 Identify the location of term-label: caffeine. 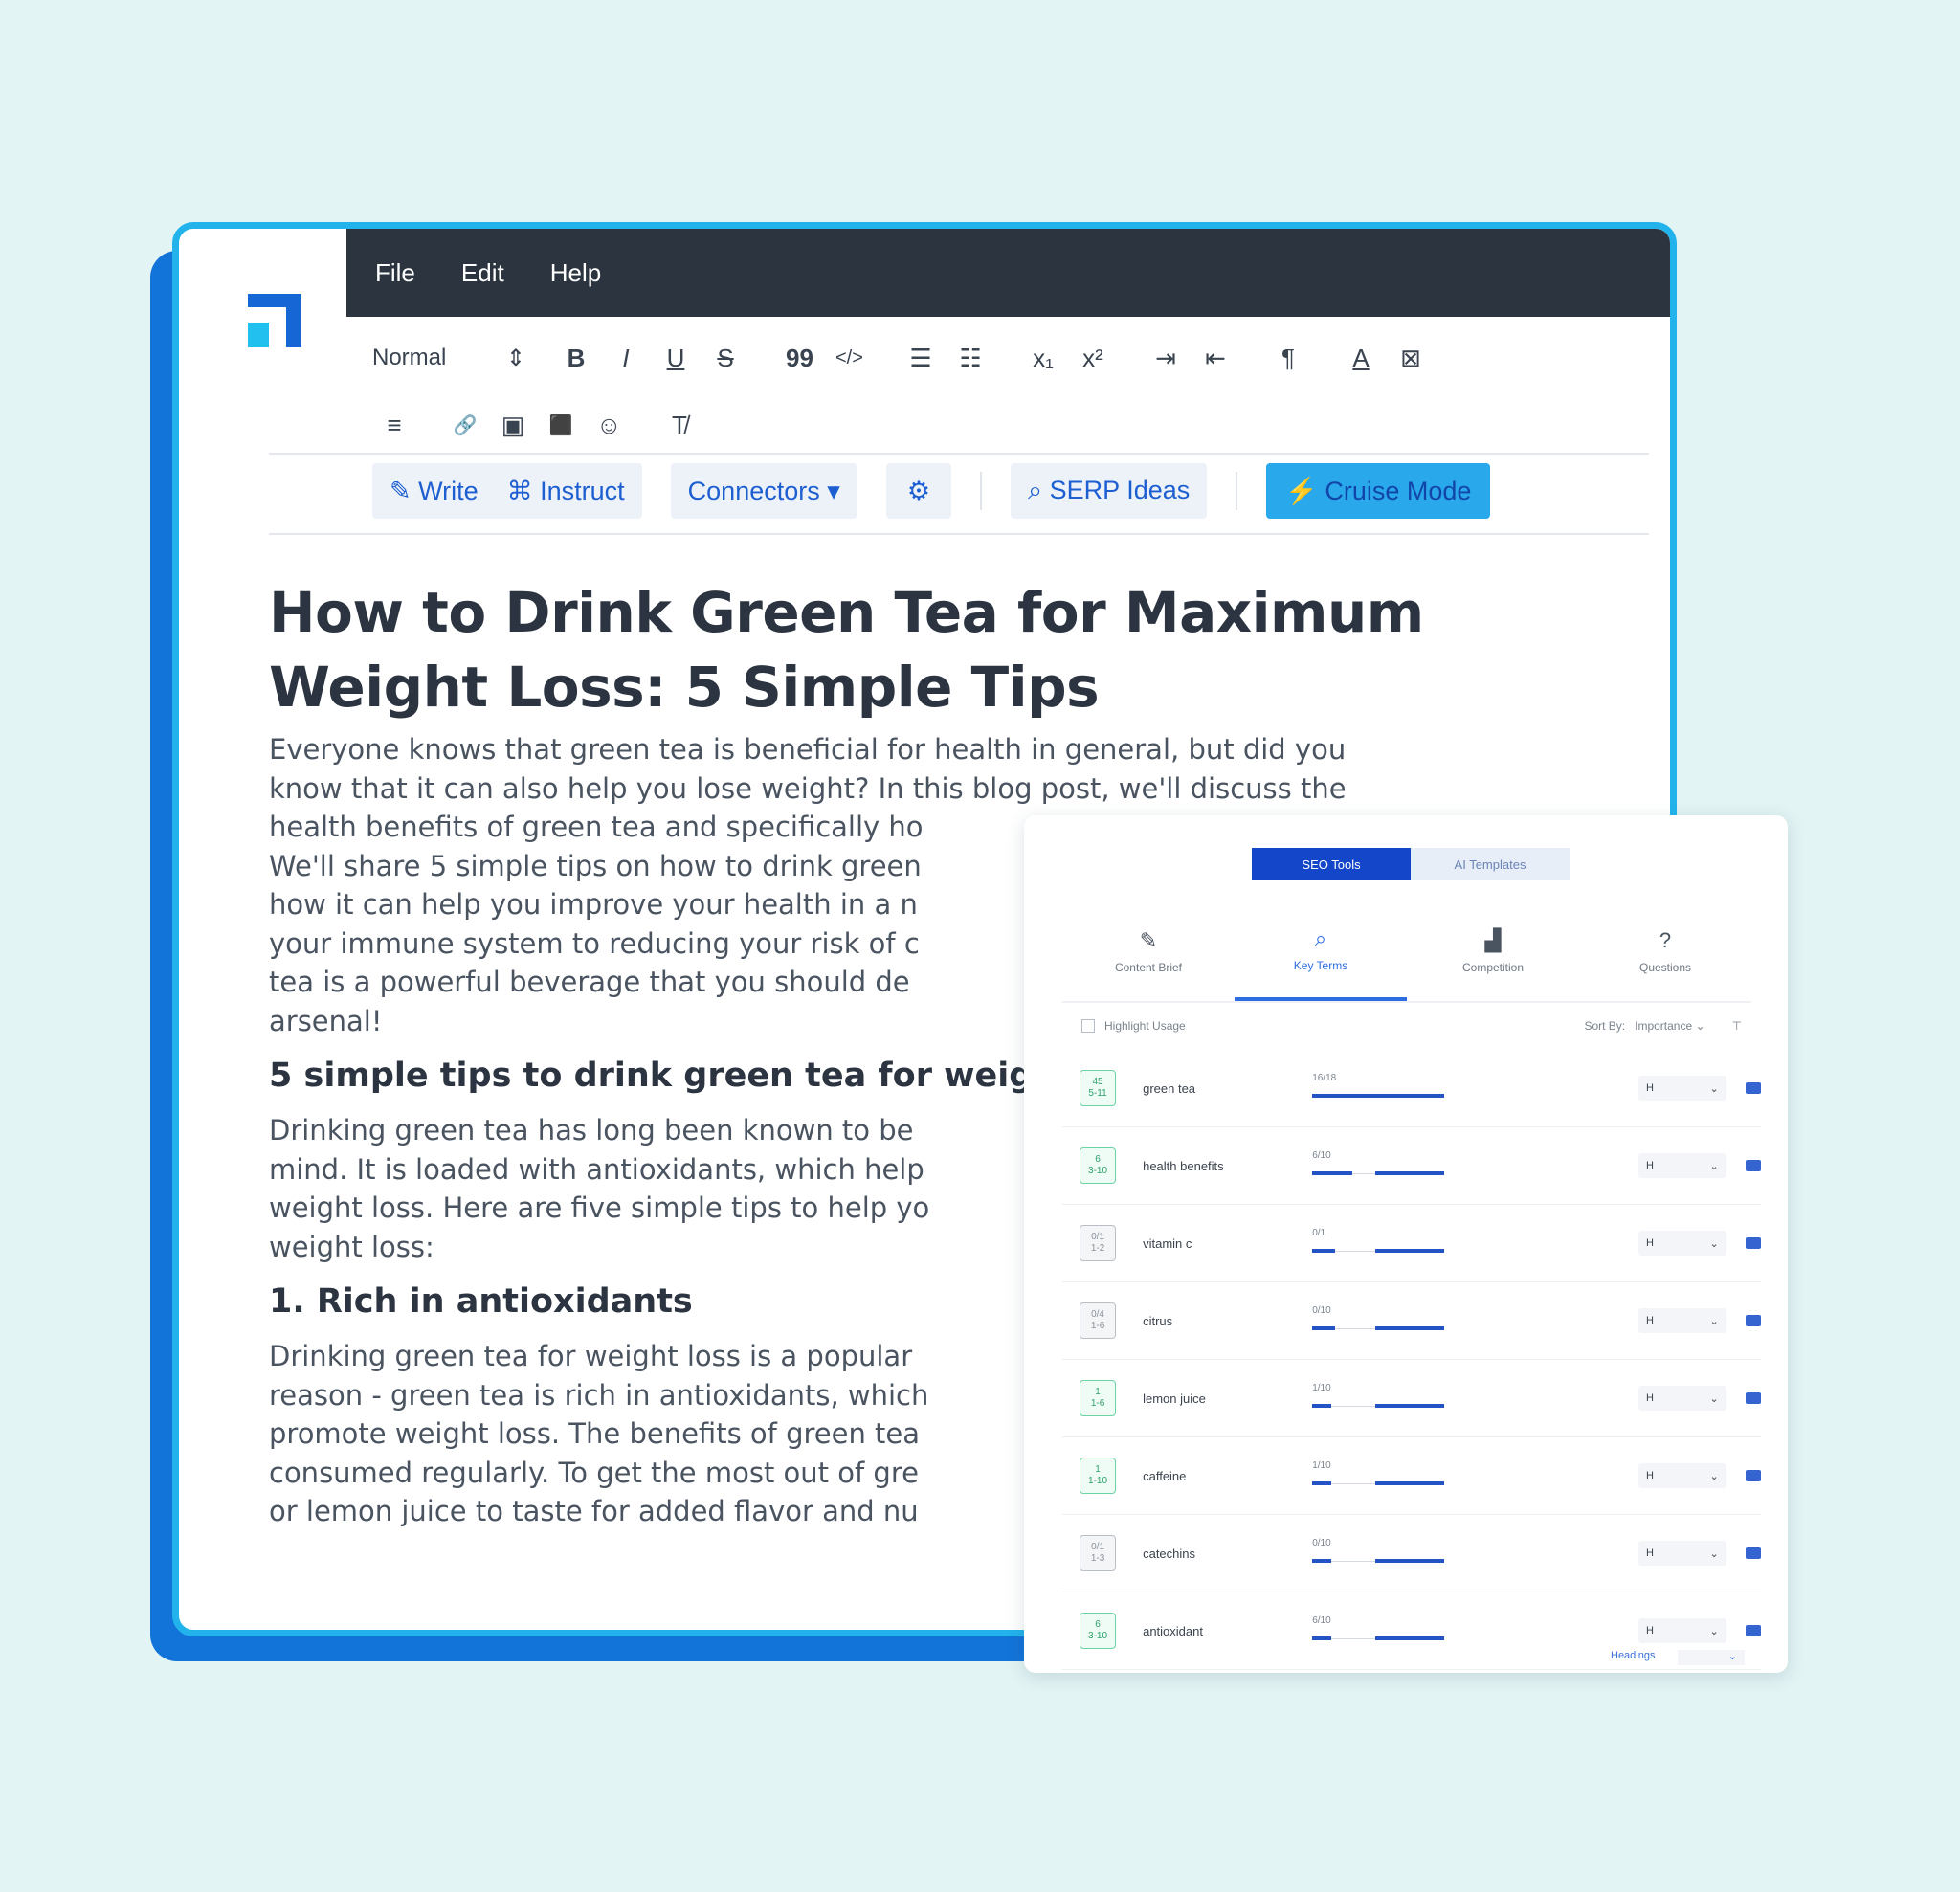
(1165, 1475).